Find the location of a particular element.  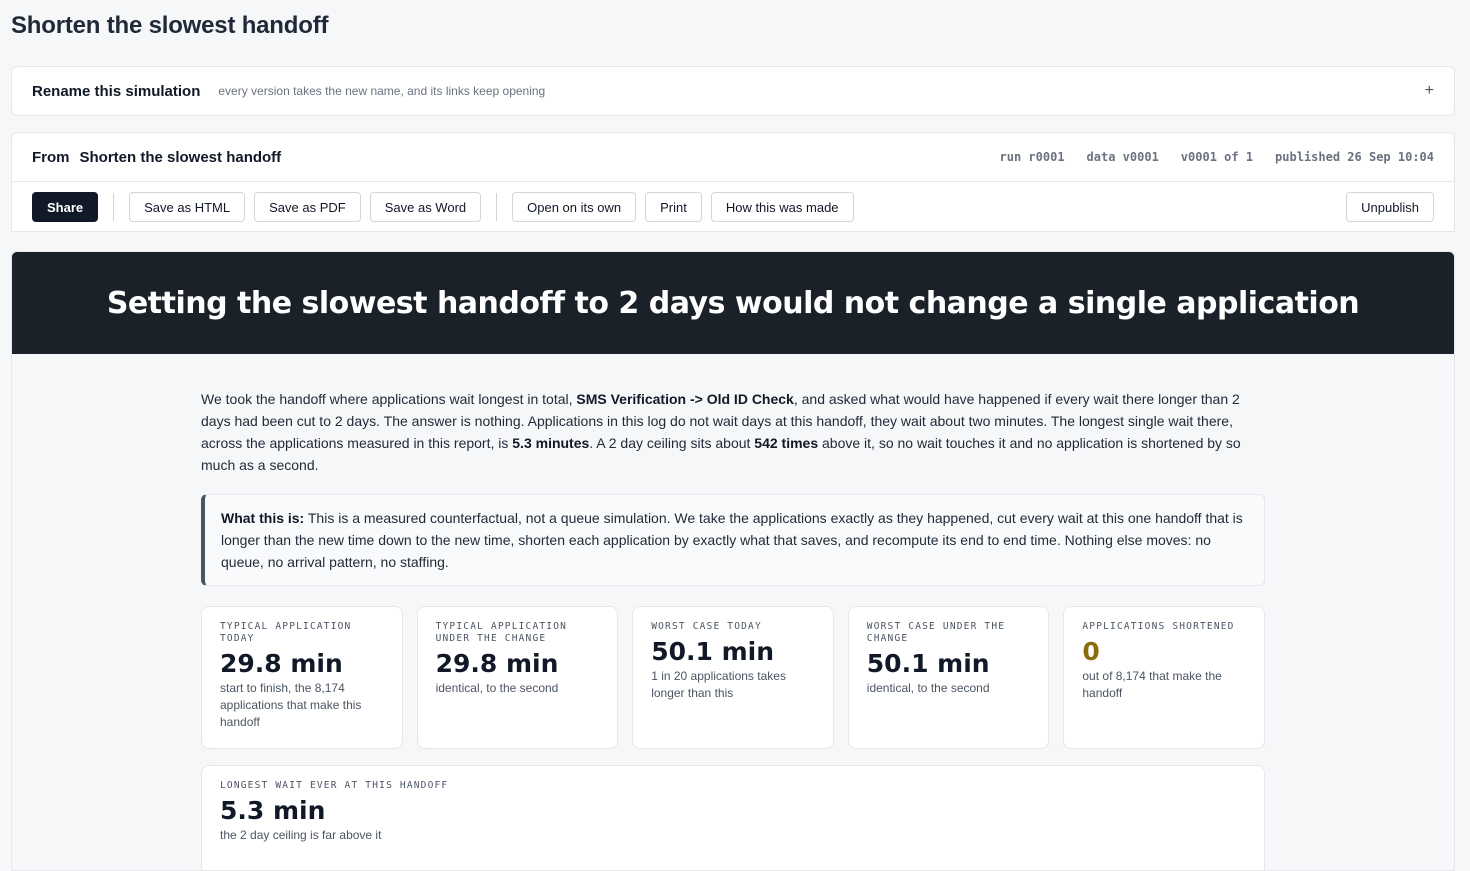

version-count: v0001 of 1 is located at coordinates (1217, 157).